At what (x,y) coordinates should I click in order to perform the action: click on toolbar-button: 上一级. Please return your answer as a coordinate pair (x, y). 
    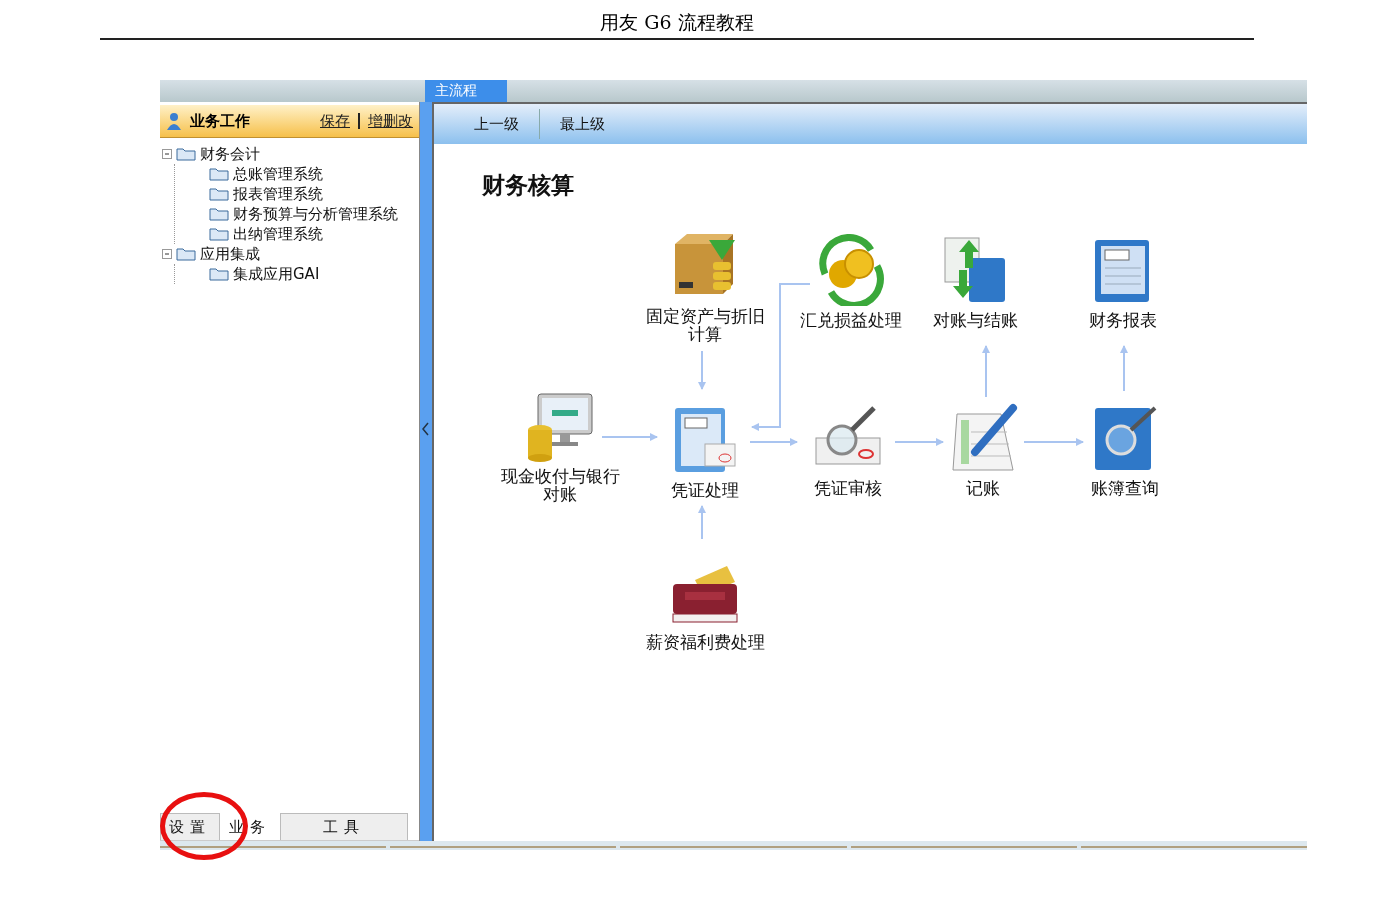
    Looking at the image, I should click on (496, 124).